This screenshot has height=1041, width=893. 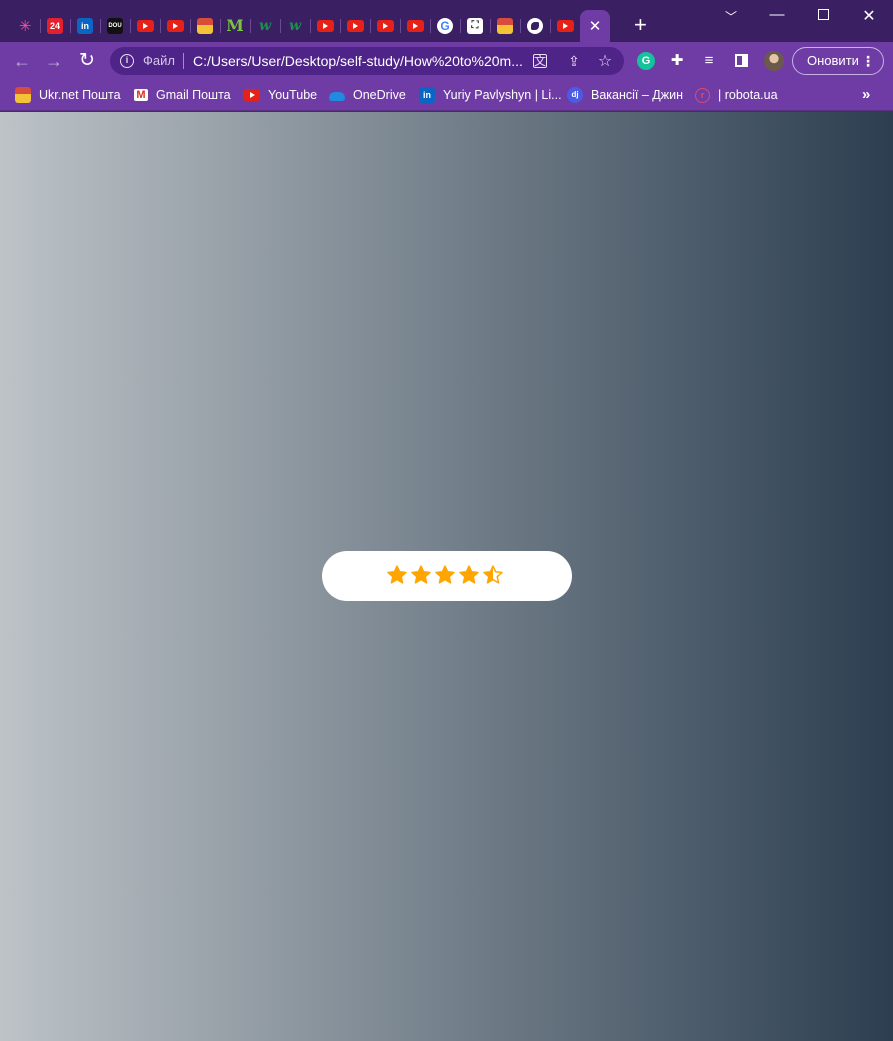 I want to click on maximize-icon, so click(x=823, y=14).